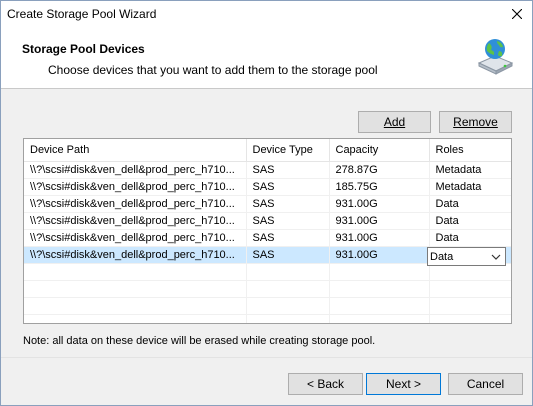 The width and height of the screenshot is (533, 406). What do you see at coordinates (495, 57) in the screenshot?
I see `storage-pool-icon` at bounding box center [495, 57].